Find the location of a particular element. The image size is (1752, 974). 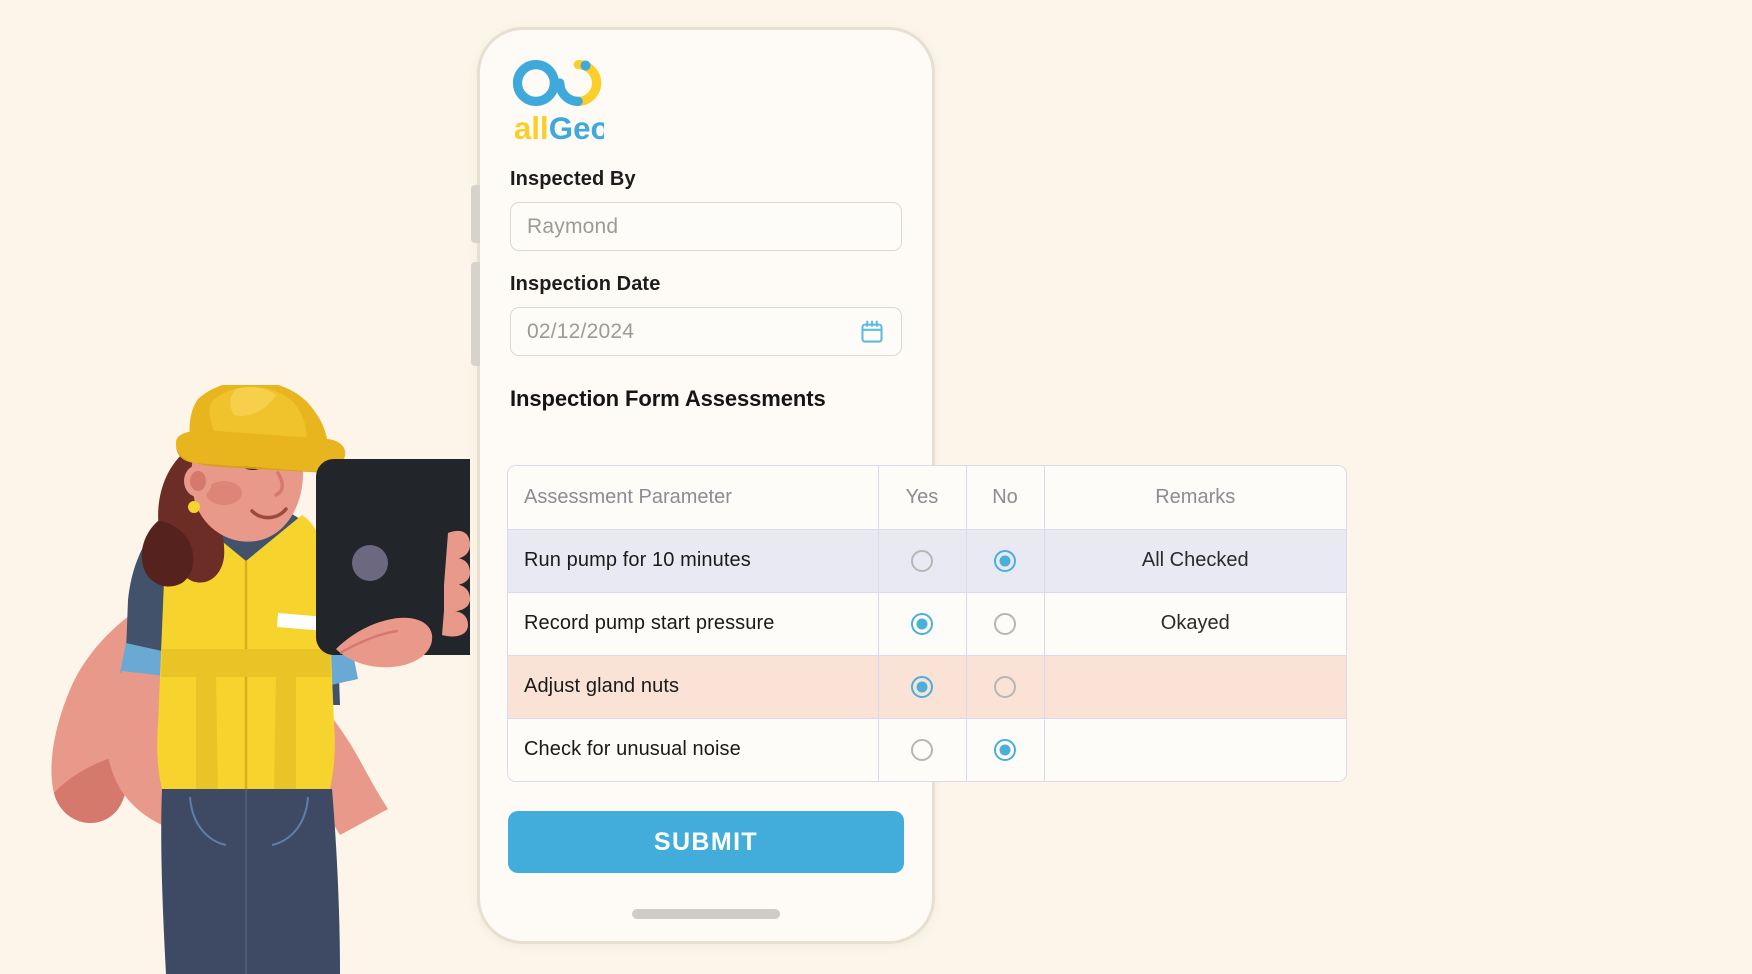

inspection-date-field: 02/12/2024 is located at coordinates (706, 331).